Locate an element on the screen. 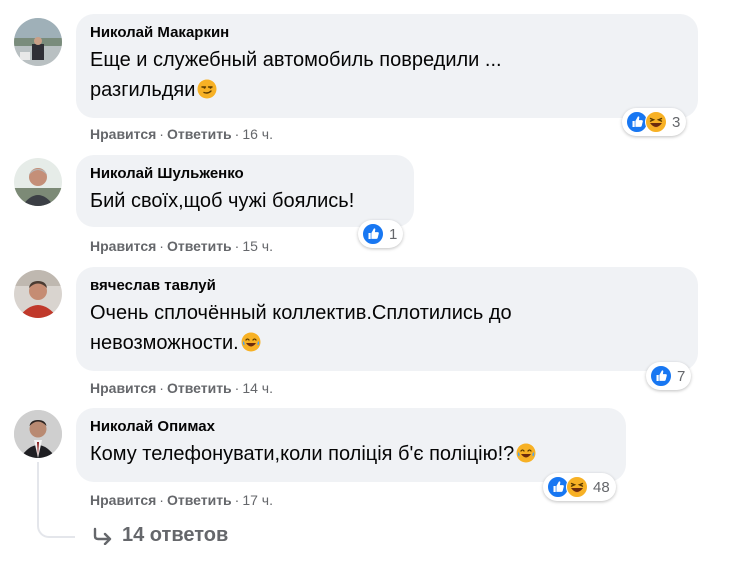 The image size is (740, 562). comment-timestamp: 16 ч. is located at coordinates (257, 134).